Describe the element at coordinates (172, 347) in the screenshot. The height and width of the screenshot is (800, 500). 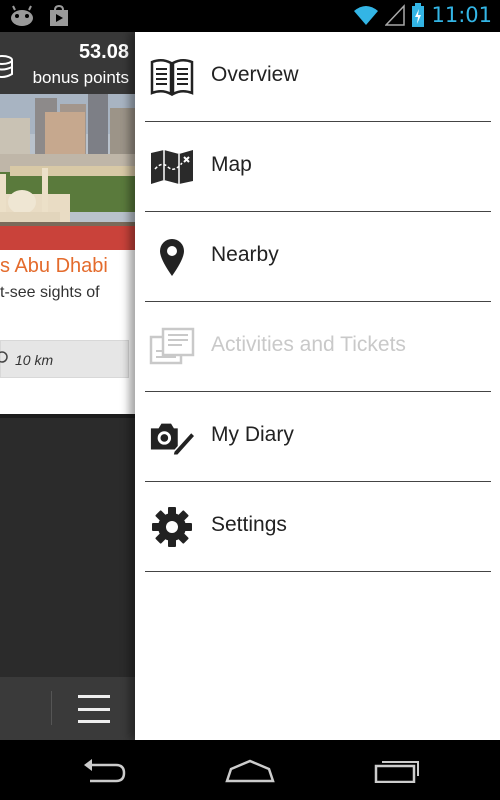
I see `tickets-icon` at that location.